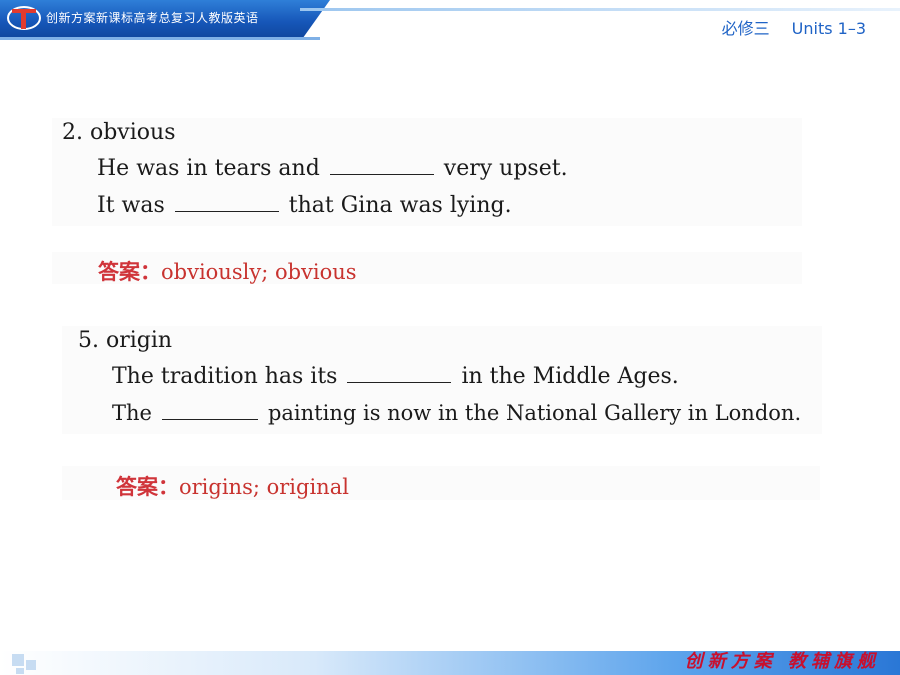 The height and width of the screenshot is (675, 900). I want to click on sentence-text: It was, so click(131, 205).